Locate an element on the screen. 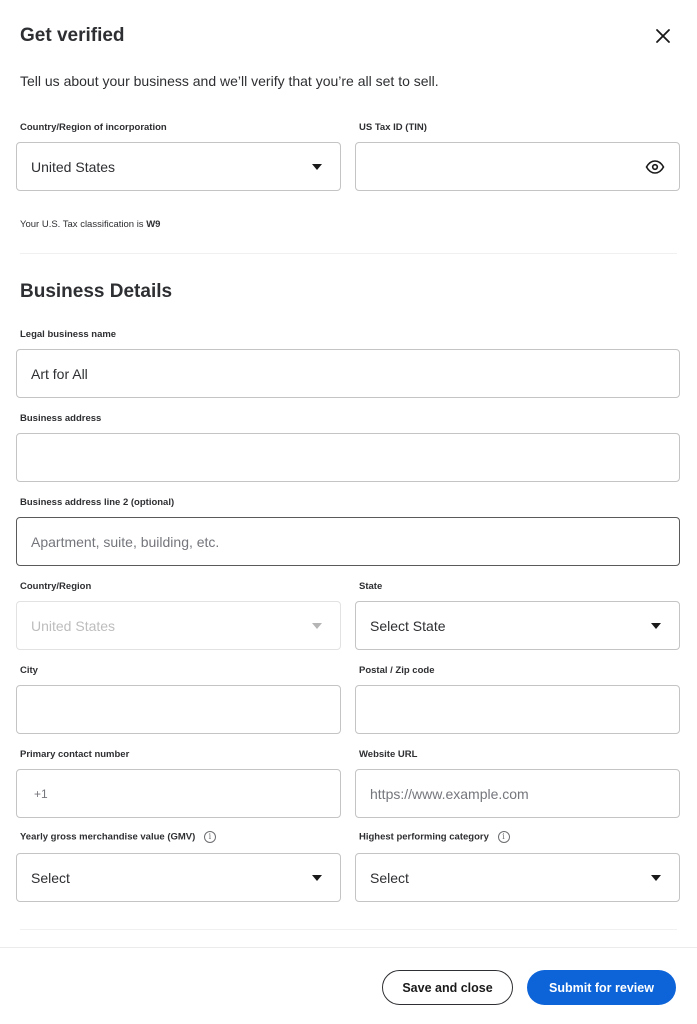 This screenshot has width=697, height=1024. website-input: https://www.example.com is located at coordinates (517, 793).